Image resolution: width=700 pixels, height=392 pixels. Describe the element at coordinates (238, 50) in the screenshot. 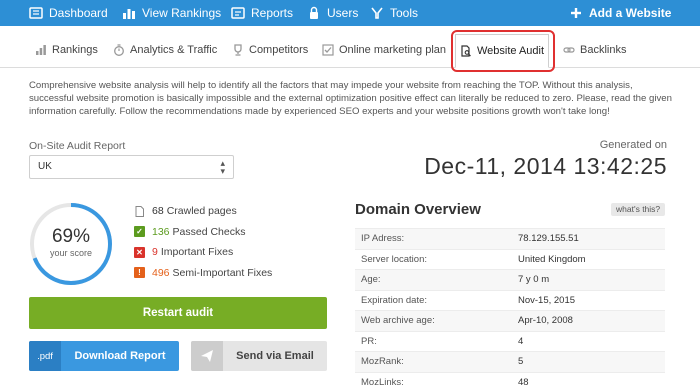

I see `trophy-icon` at that location.